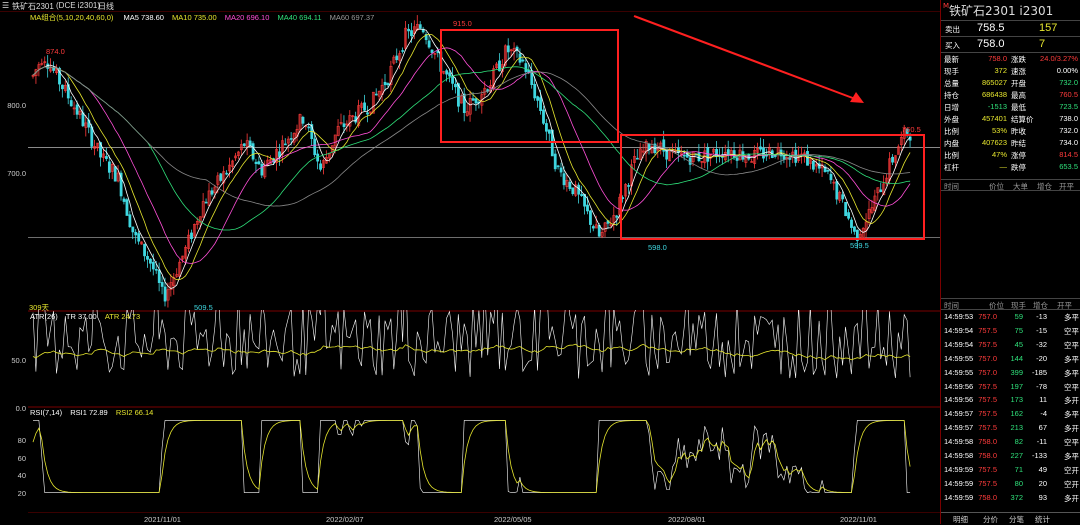 The width and height of the screenshot is (1080, 525). What do you see at coordinates (951, 107) in the screenshot?
I see `stat-label: 日增` at bounding box center [951, 107].